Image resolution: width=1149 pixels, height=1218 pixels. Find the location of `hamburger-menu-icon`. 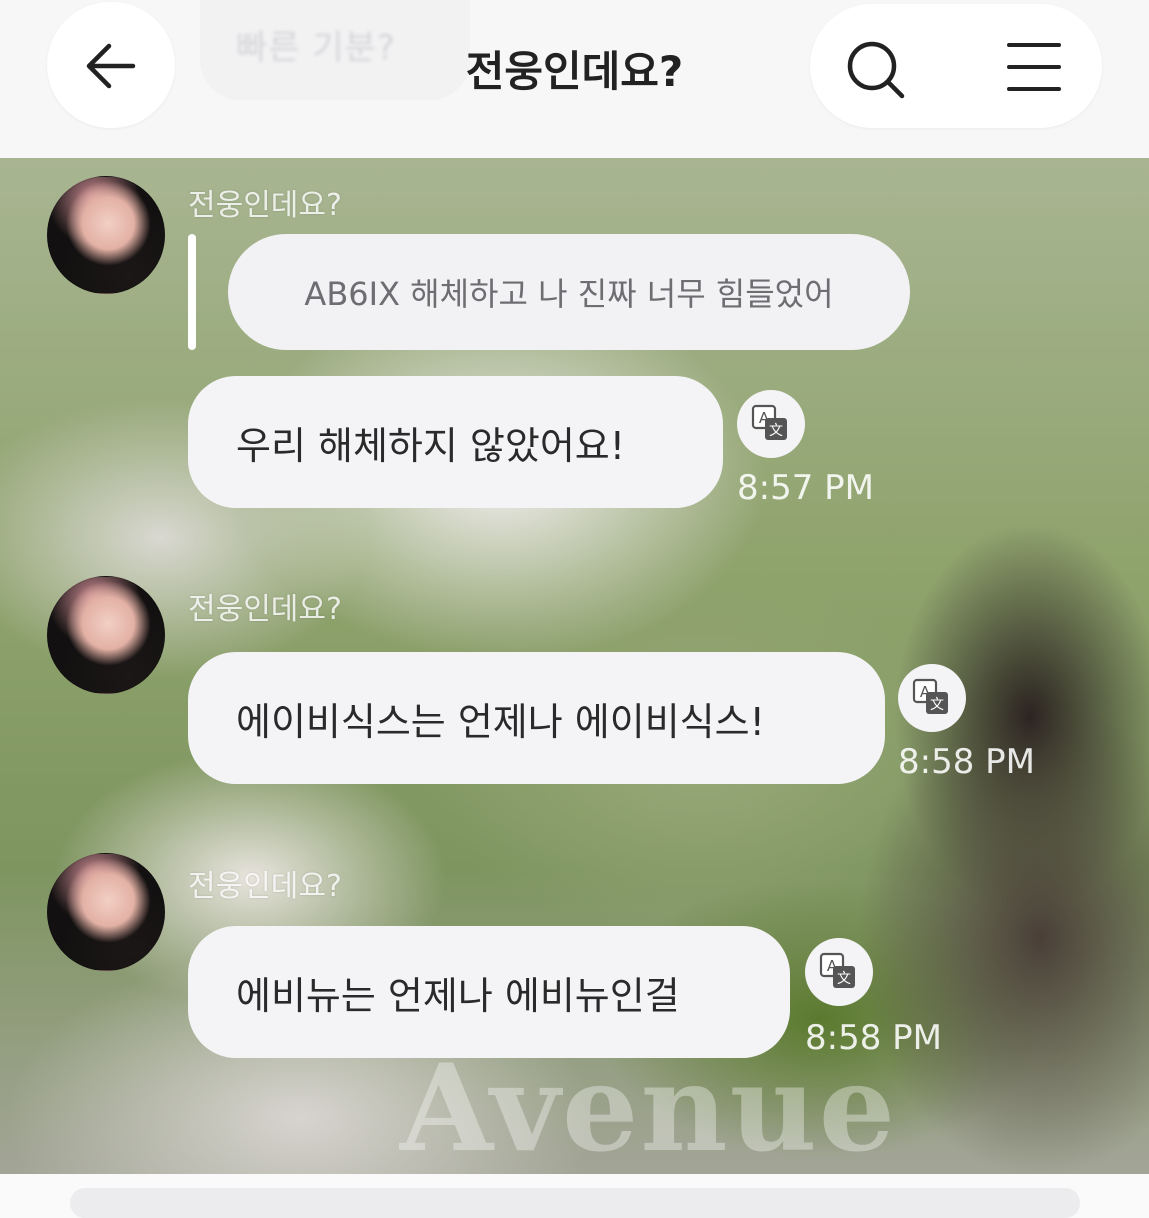

hamburger-menu-icon is located at coordinates (1034, 67).